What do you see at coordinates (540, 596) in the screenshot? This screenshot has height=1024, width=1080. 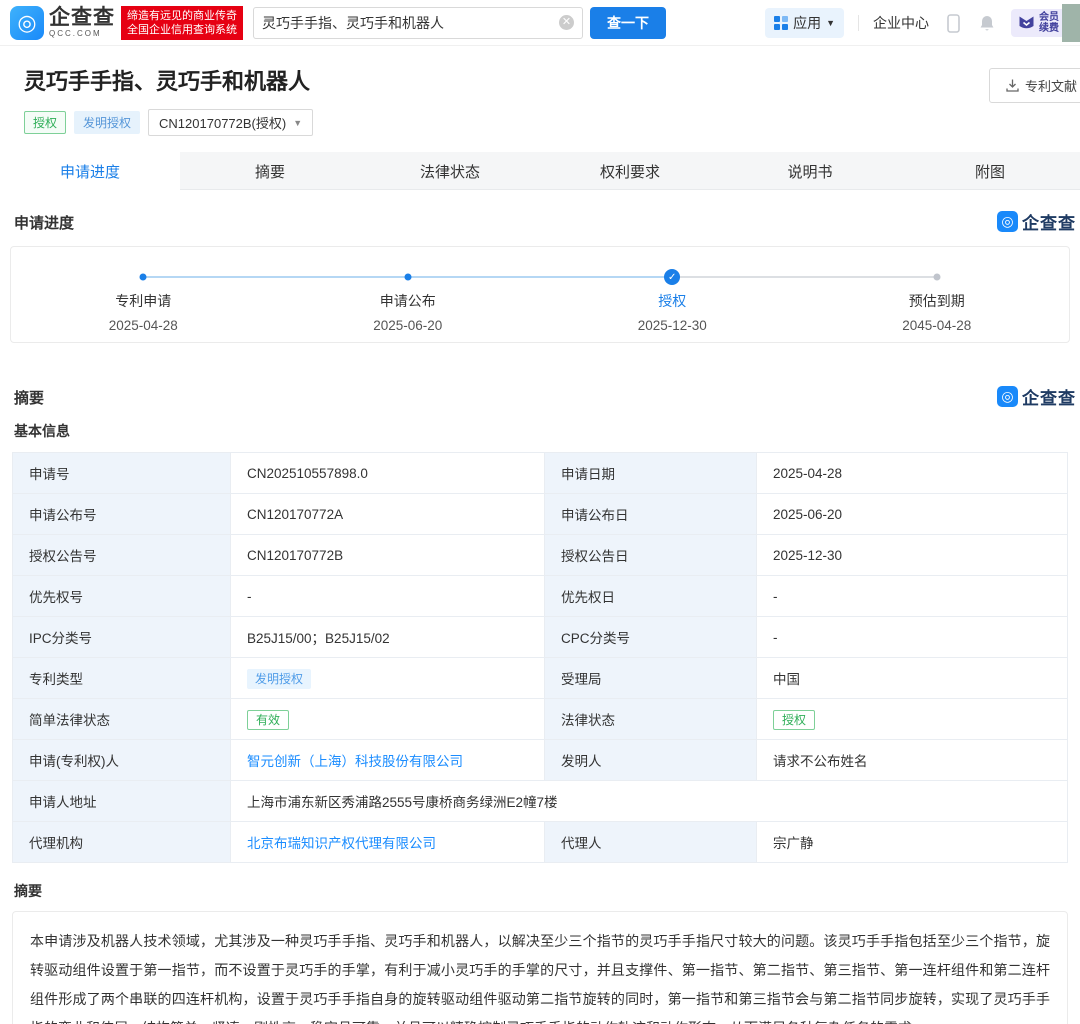 I see `table-row: 优先权号 - 优先权日 -` at bounding box center [540, 596].